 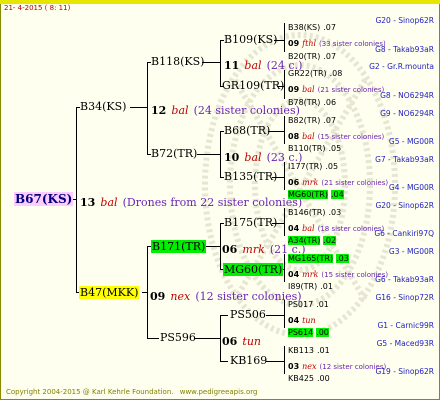 What do you see at coordinates (232, 65) in the screenshot?
I see `fff-count: 11` at bounding box center [232, 65].